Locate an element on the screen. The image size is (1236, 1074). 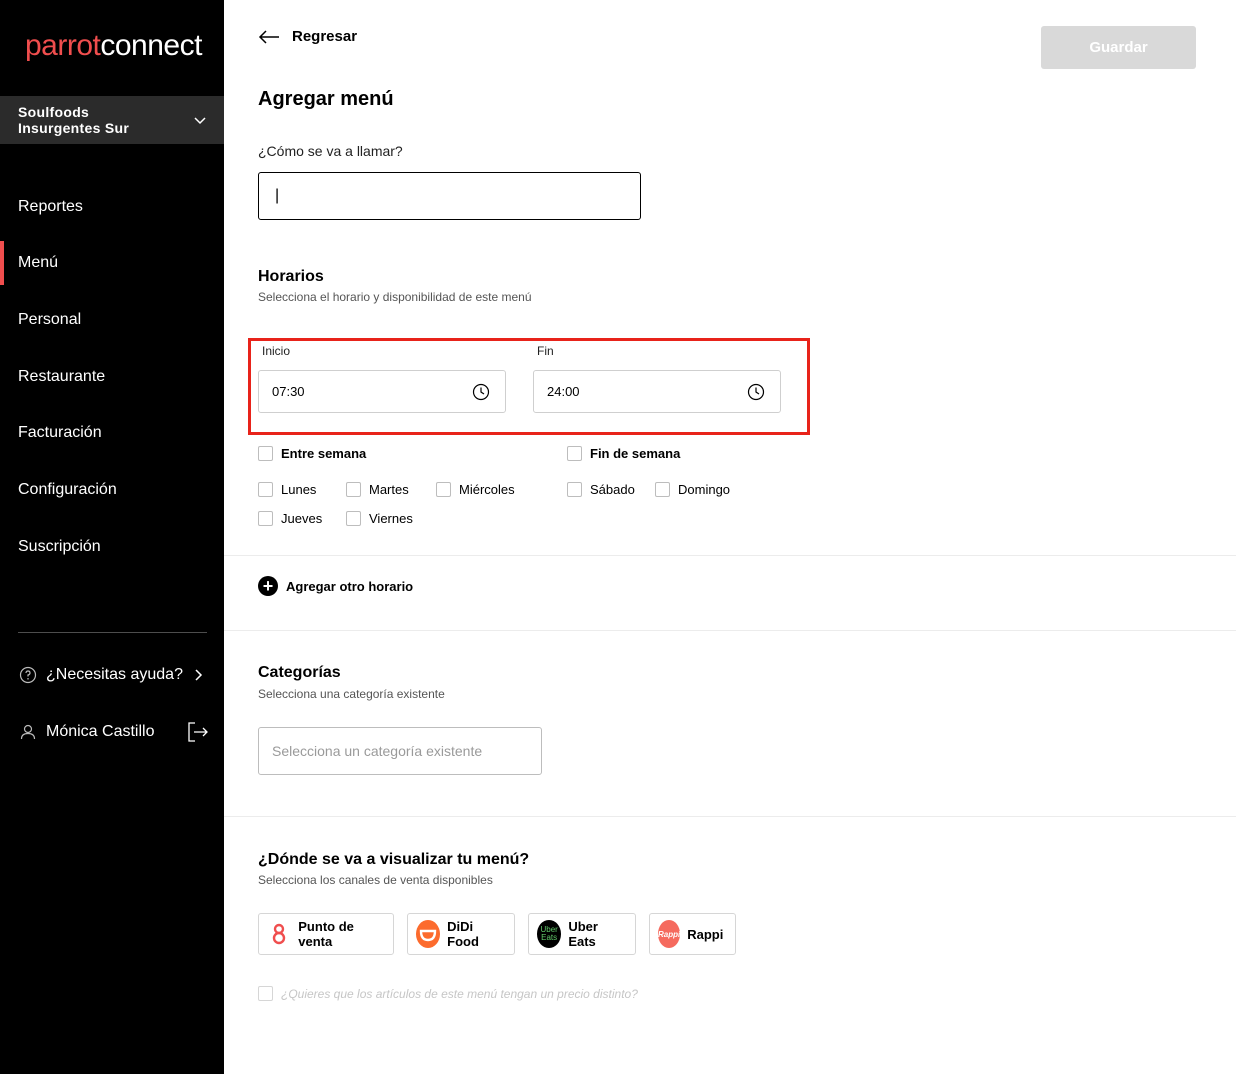
start-time-label: Inicio is located at coordinates (276, 351).